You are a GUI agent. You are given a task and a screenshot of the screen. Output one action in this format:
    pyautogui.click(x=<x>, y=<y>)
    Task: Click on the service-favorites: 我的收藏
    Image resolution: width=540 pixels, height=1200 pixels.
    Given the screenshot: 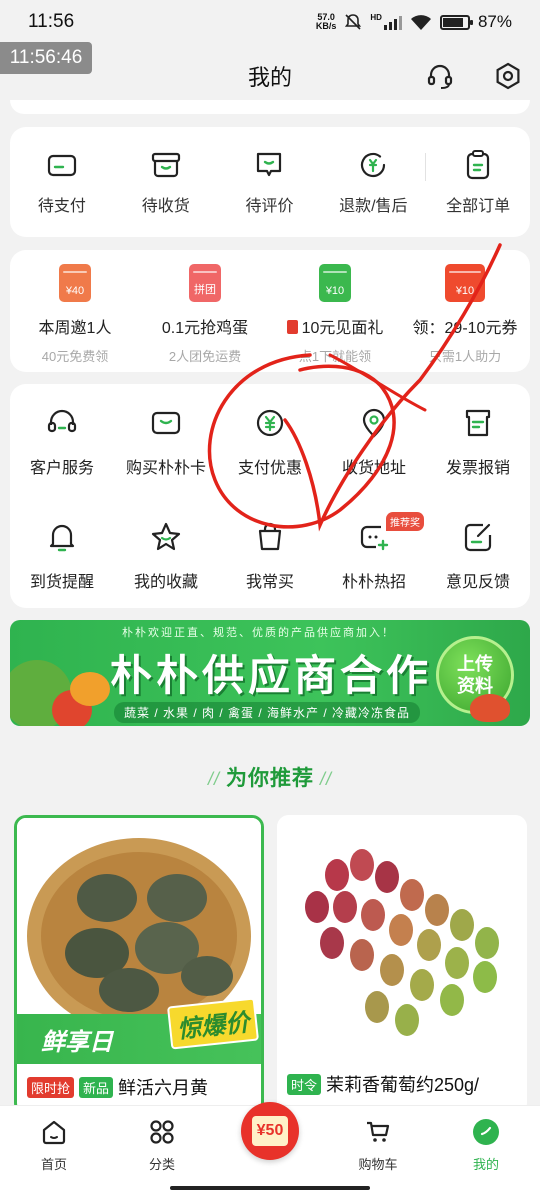 What is the action you would take?
    pyautogui.click(x=166, y=571)
    